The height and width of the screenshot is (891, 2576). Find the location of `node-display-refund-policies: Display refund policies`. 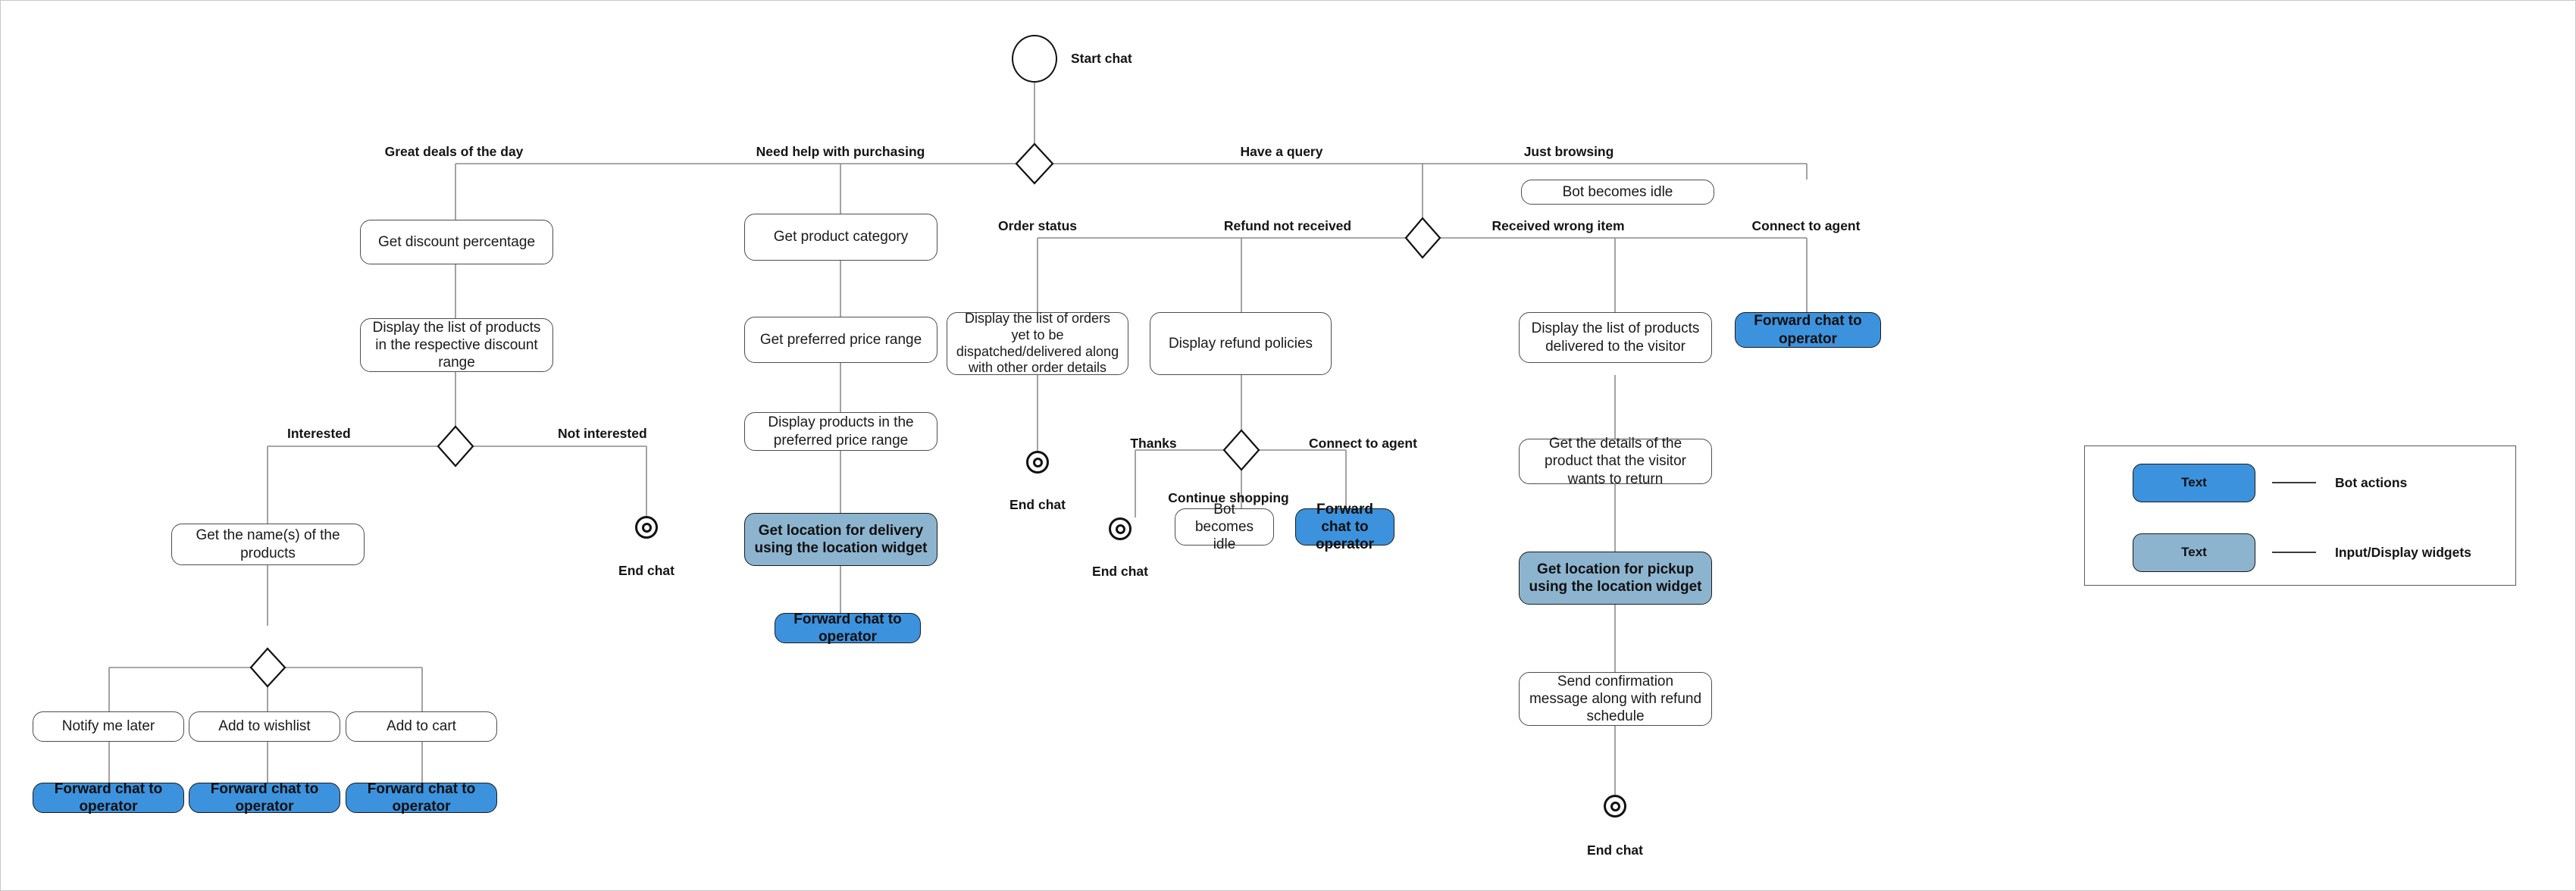

node-display-refund-policies: Display refund policies is located at coordinates (1241, 343).